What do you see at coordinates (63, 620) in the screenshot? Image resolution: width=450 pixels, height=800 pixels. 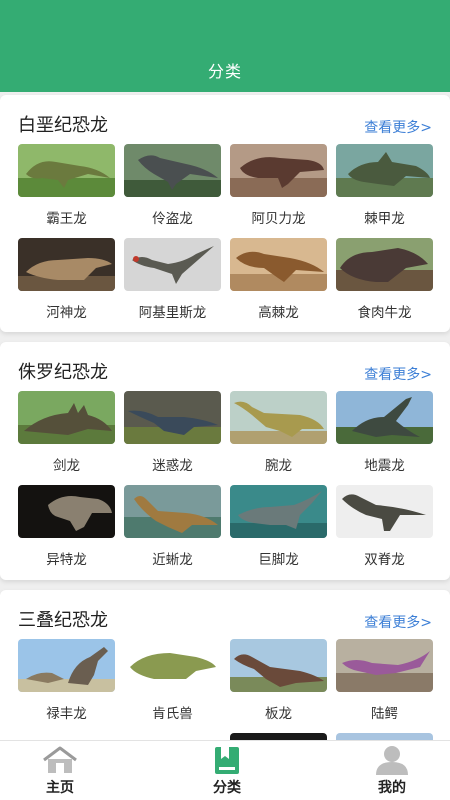 I see `section-title: 三叠纪恐龙` at bounding box center [63, 620].